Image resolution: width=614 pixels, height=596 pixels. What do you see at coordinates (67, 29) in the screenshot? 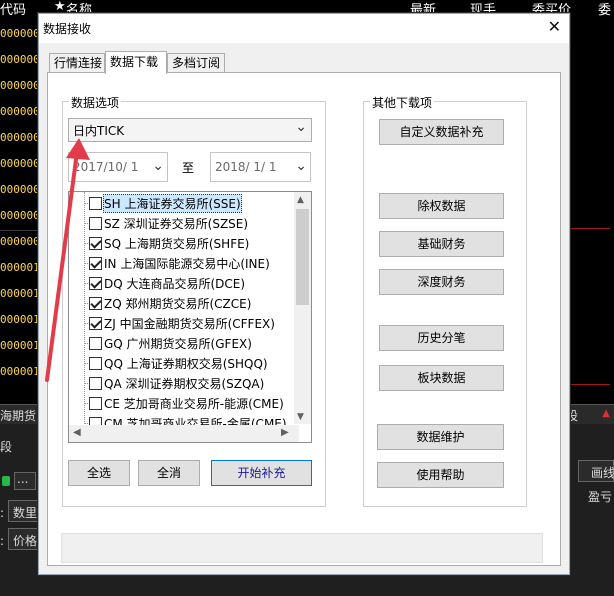
I see `dialog-title: 数据接收` at bounding box center [67, 29].